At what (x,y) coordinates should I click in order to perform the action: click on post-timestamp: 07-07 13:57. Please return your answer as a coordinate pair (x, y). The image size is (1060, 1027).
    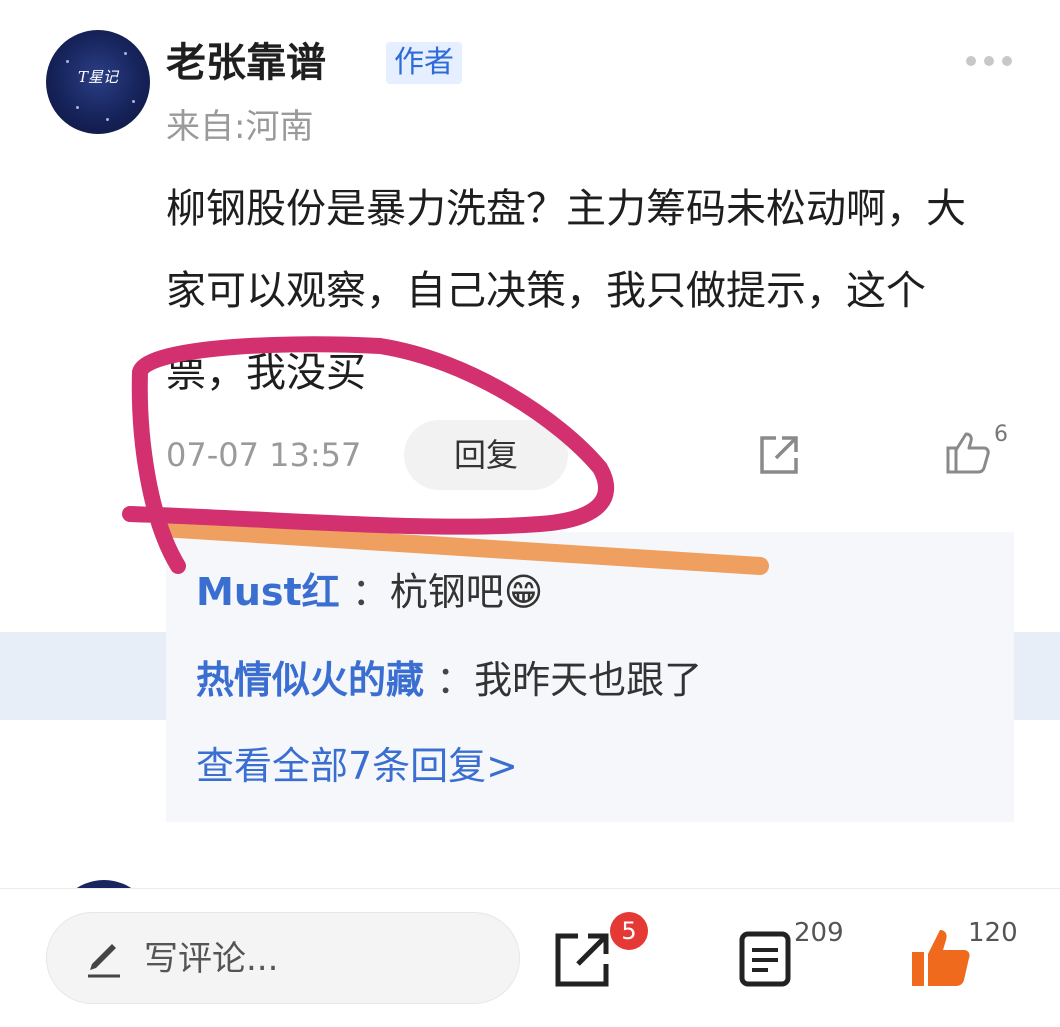
    Looking at the image, I should click on (264, 455).